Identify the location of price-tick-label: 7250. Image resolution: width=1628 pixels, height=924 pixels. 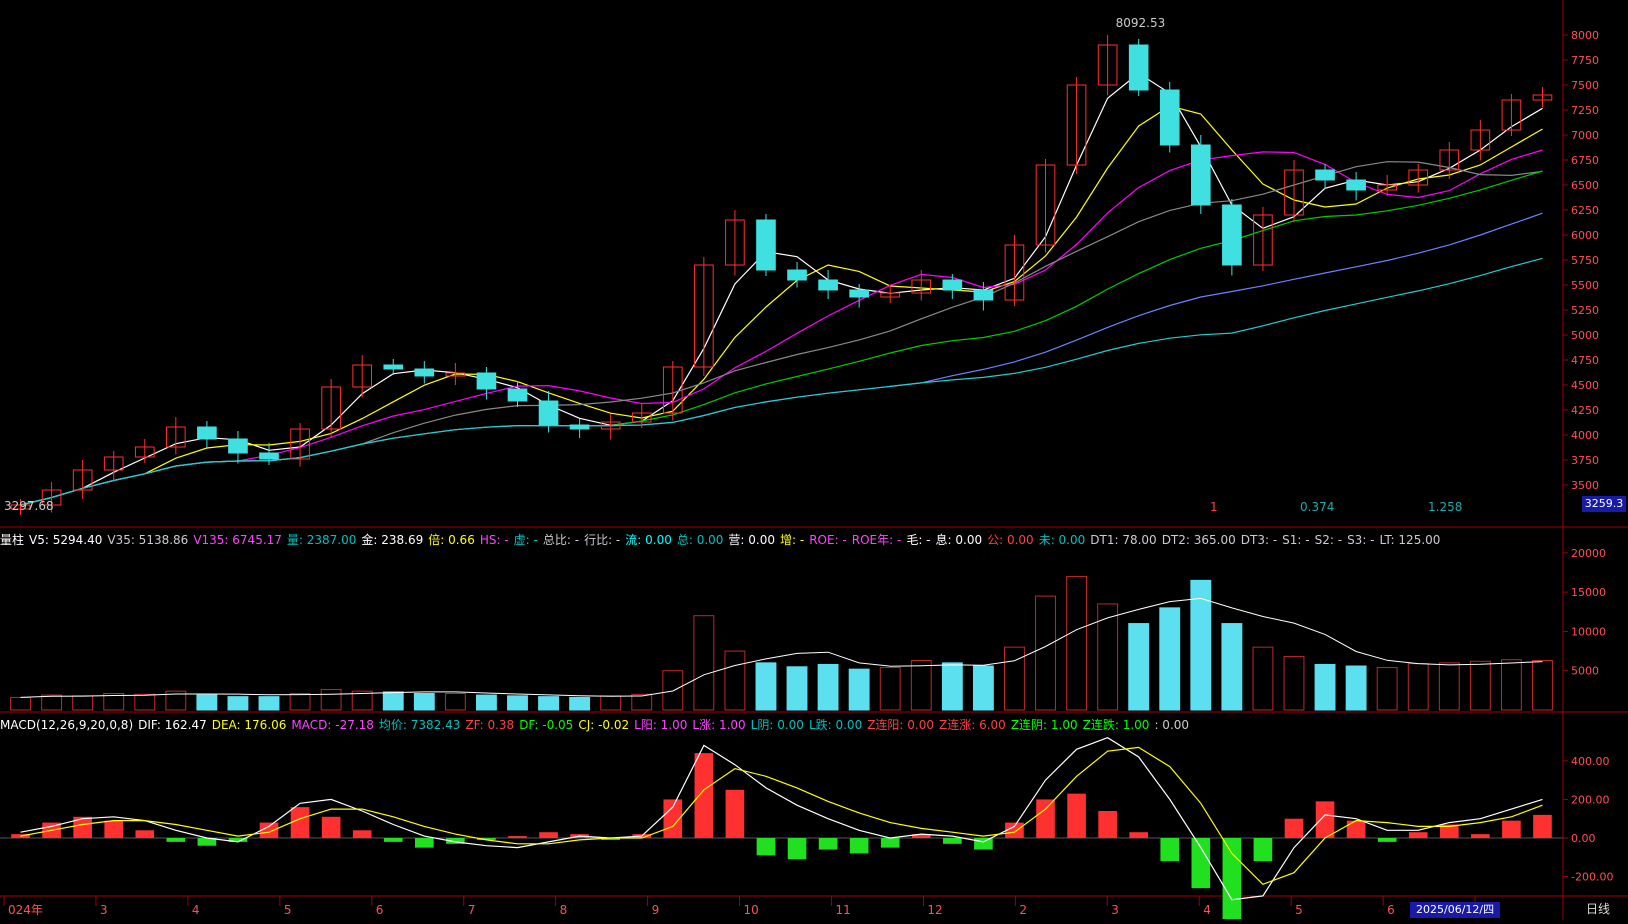
(1585, 110).